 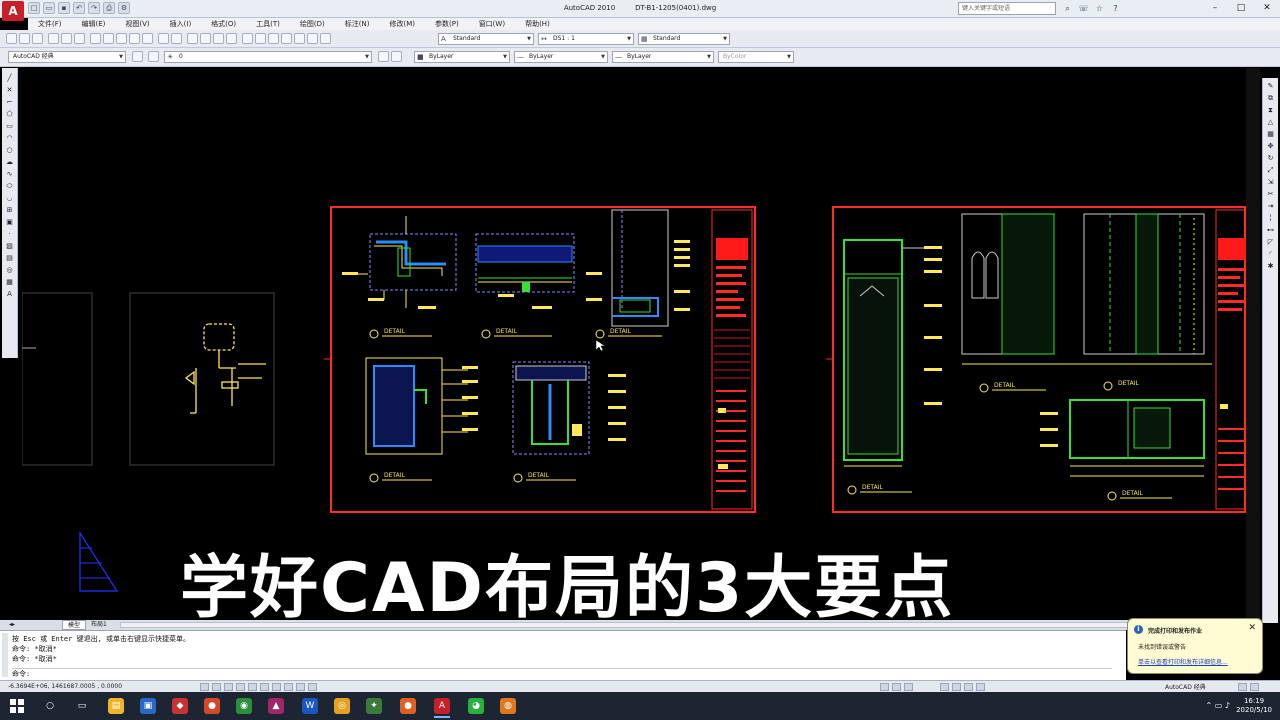 I want to click on arc-icon: ◠, so click(x=9, y=138).